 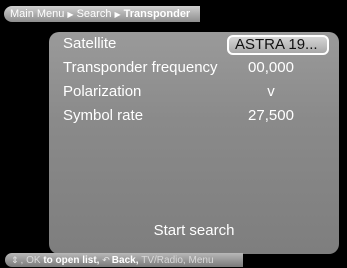 I want to click on back-hint: Back,, so click(x=125, y=260).